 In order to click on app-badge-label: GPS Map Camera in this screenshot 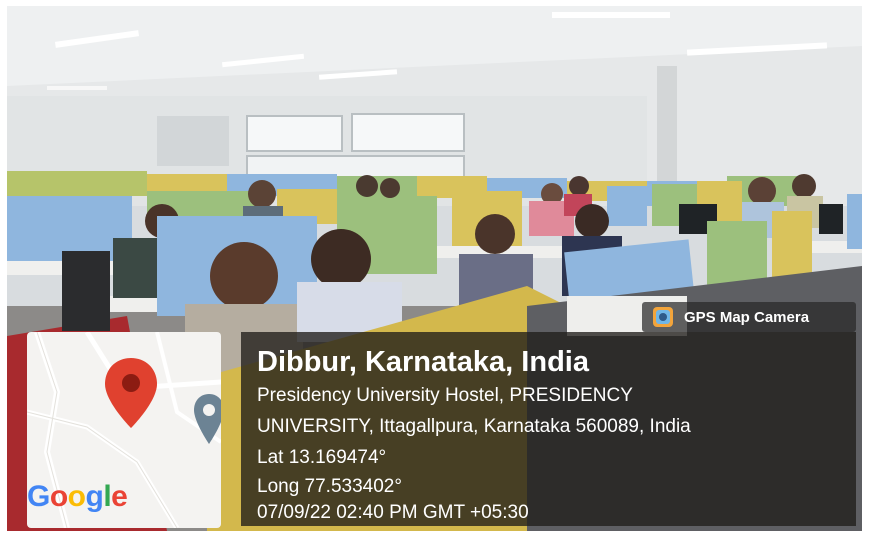, I will do `click(747, 317)`.